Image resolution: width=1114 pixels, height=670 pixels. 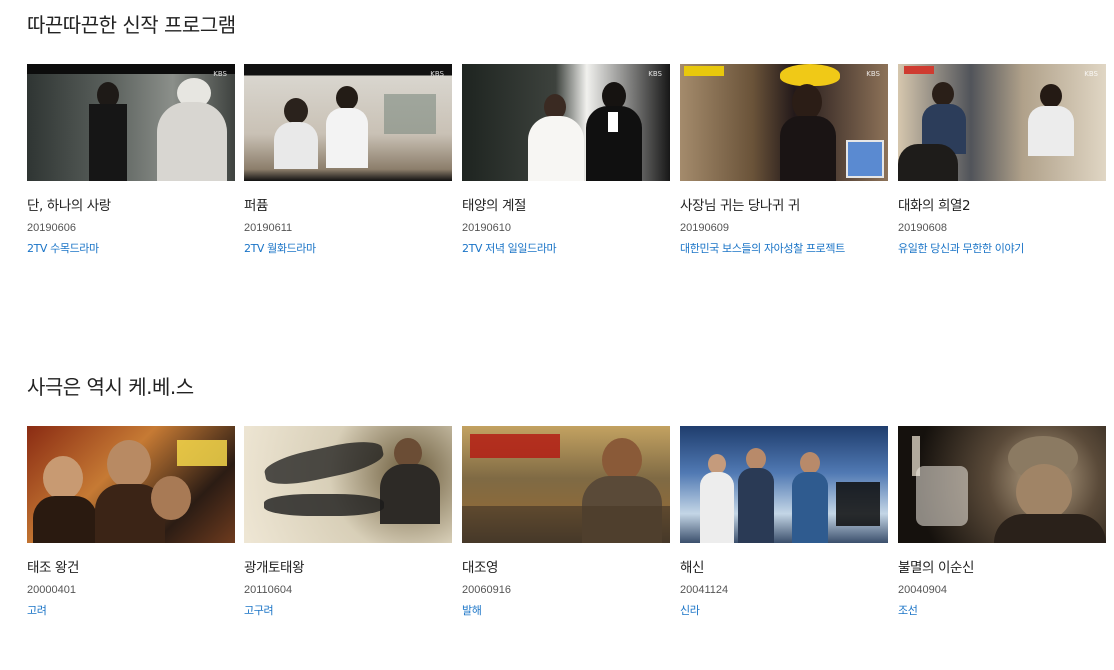 I want to click on program-title: 태양의 계절, so click(x=494, y=204).